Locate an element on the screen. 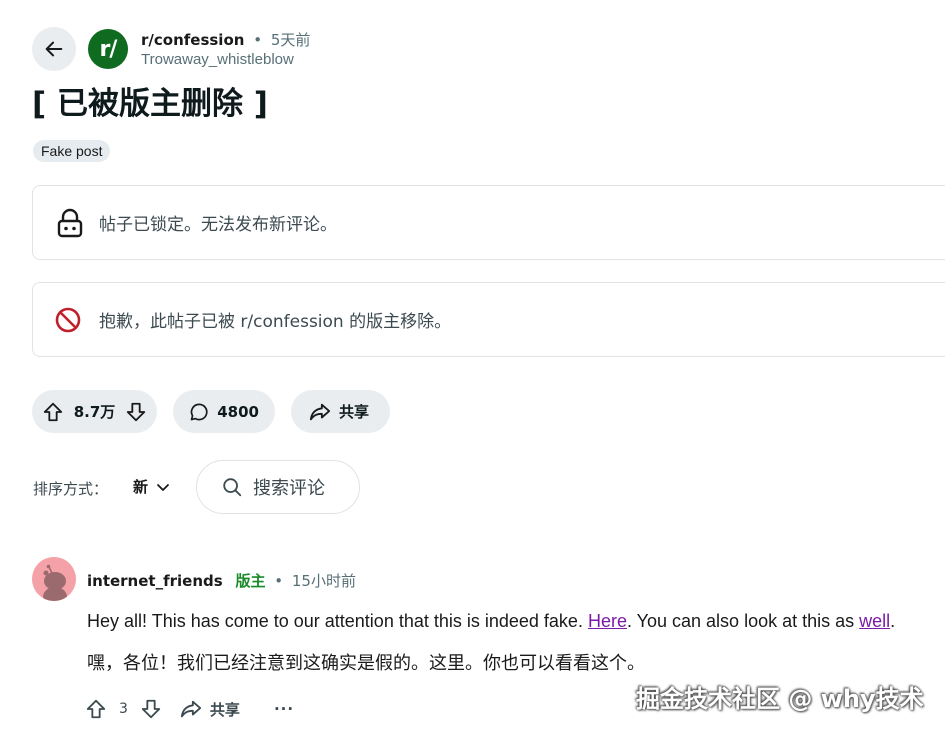  locked-notice-text: 帖子已锁定。无法发布新评论。 is located at coordinates (218, 225).